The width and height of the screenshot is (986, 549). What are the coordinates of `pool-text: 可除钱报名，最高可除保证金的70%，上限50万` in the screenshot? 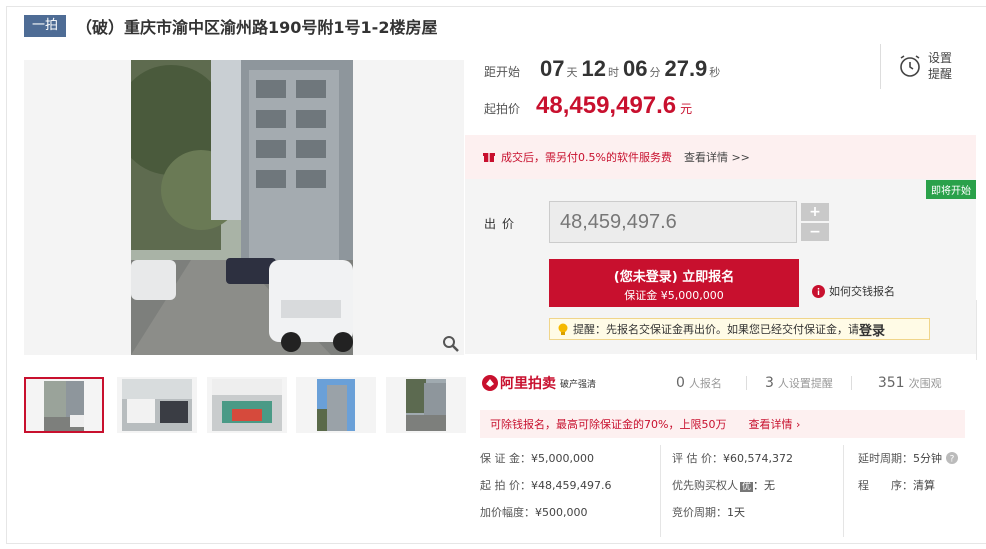 It's located at (608, 424).